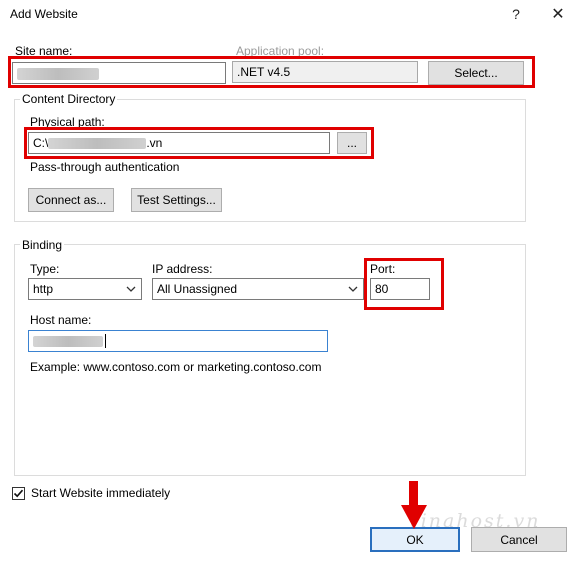  I want to click on close-icon: ✕, so click(558, 14).